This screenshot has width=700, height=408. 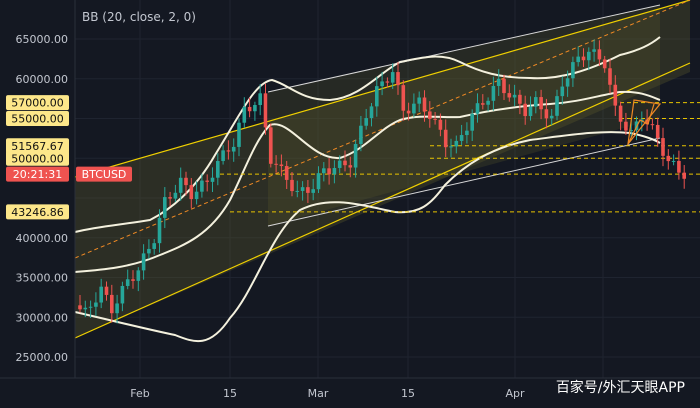 I want to click on x-tick-label: Mar, so click(x=318, y=393).